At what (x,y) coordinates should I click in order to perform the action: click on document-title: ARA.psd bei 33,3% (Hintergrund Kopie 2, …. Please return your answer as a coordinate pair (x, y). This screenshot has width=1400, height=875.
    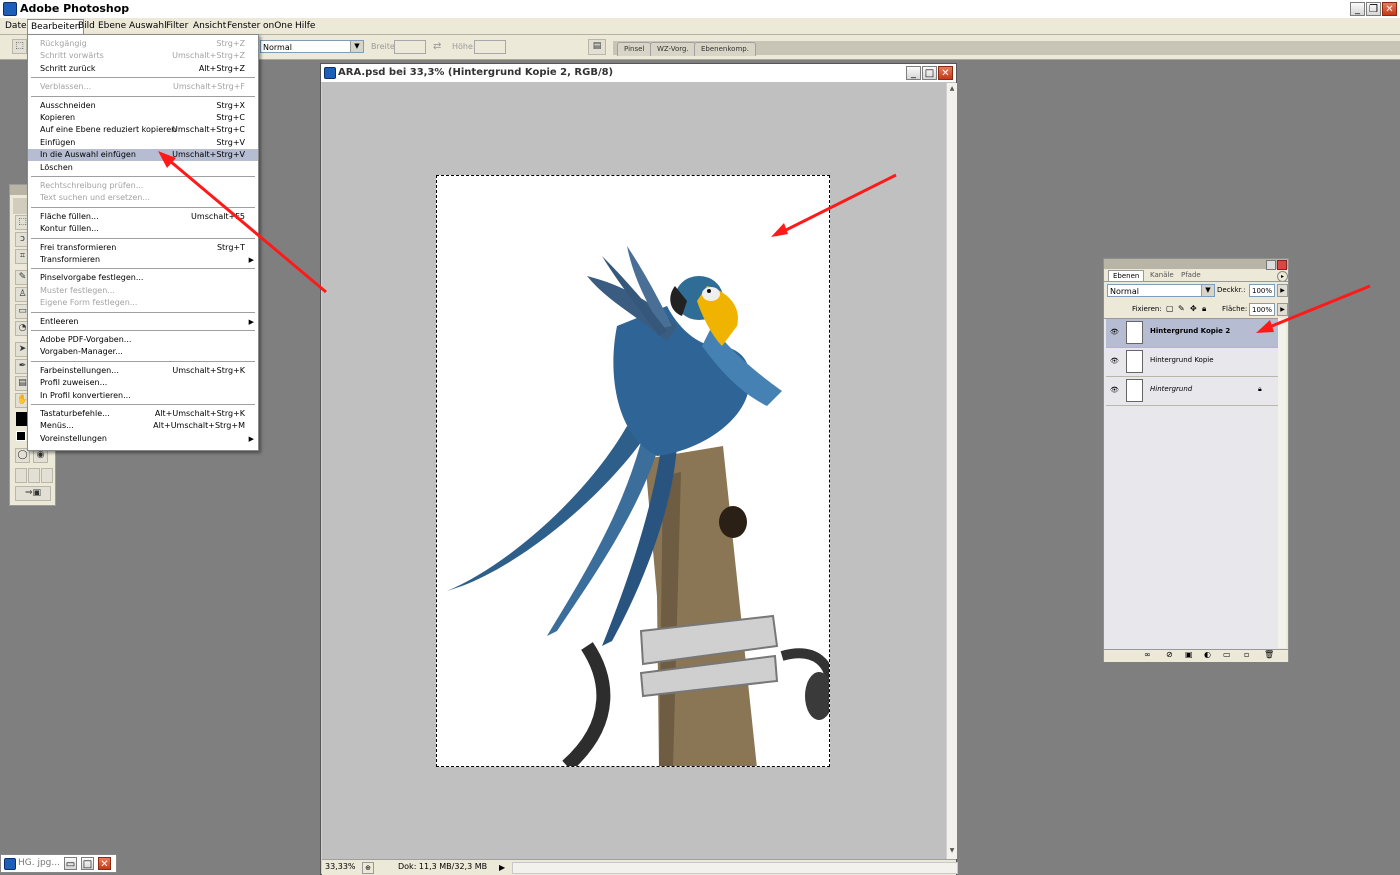
    Looking at the image, I should click on (476, 72).